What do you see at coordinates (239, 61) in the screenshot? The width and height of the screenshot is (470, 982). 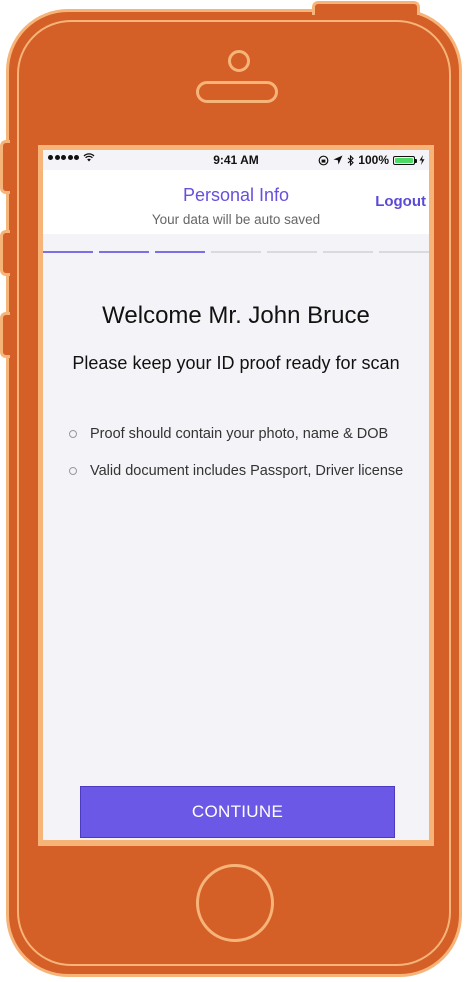 I see `front-camera` at bounding box center [239, 61].